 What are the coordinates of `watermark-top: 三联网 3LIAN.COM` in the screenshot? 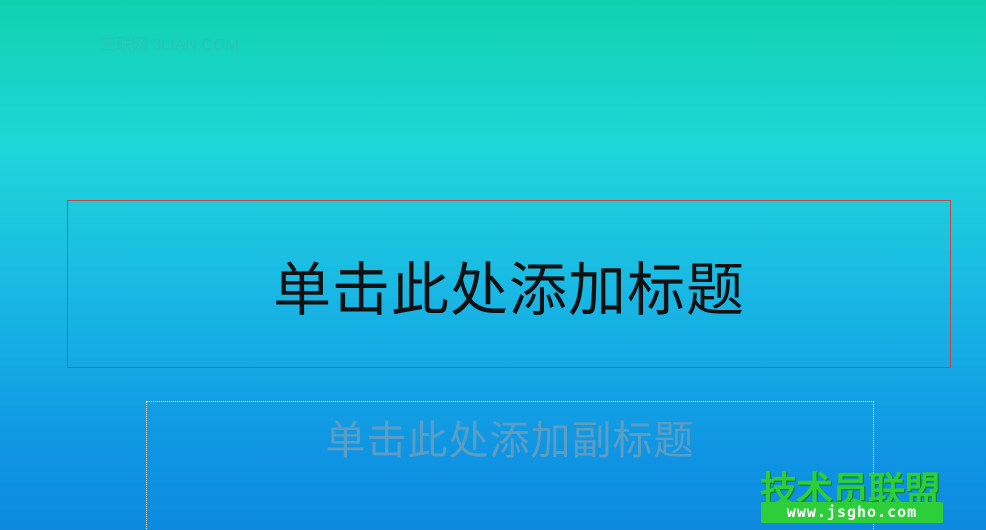 It's located at (169, 45).